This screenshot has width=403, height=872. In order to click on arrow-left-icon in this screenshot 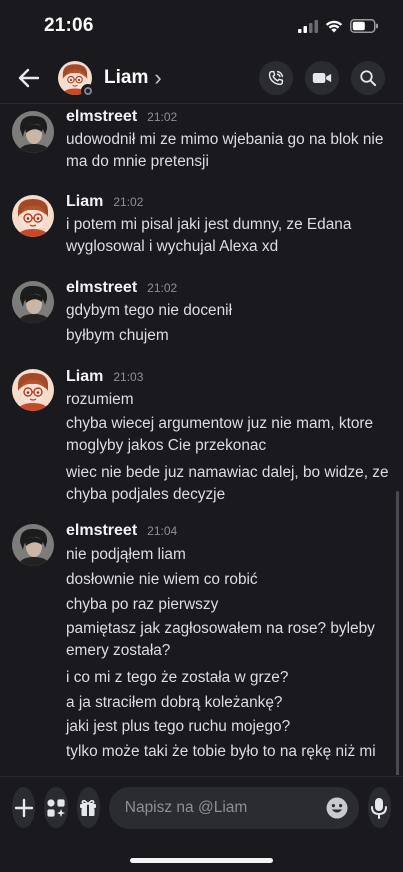, I will do `click(29, 77)`.